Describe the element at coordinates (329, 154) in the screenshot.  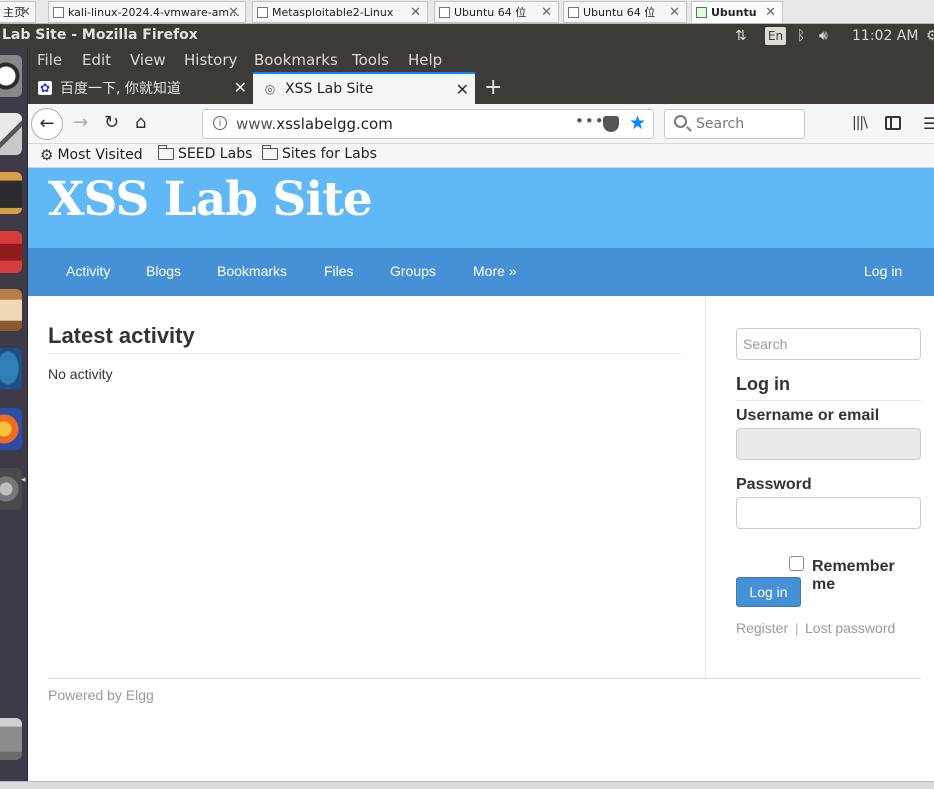
I see `bookmark-label: Sites for Labs` at that location.